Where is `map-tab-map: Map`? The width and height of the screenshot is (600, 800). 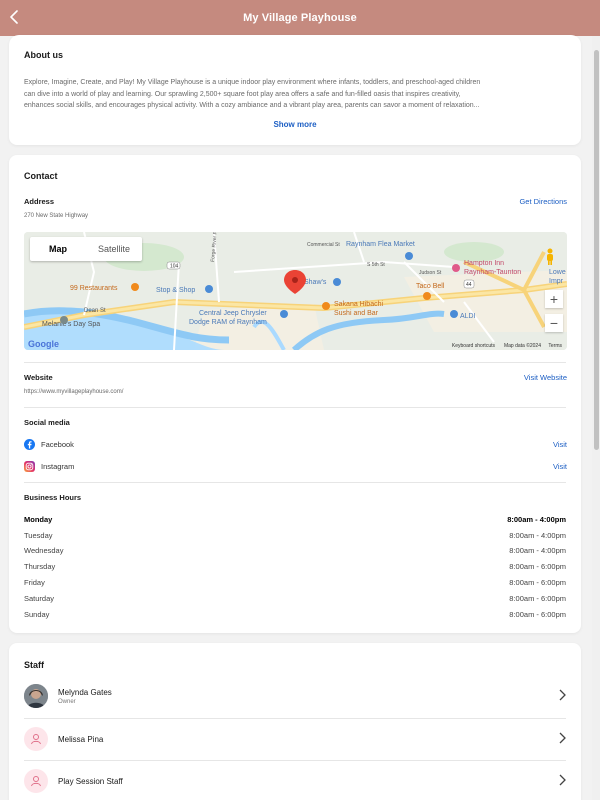
map-tab-map: Map is located at coordinates (58, 249).